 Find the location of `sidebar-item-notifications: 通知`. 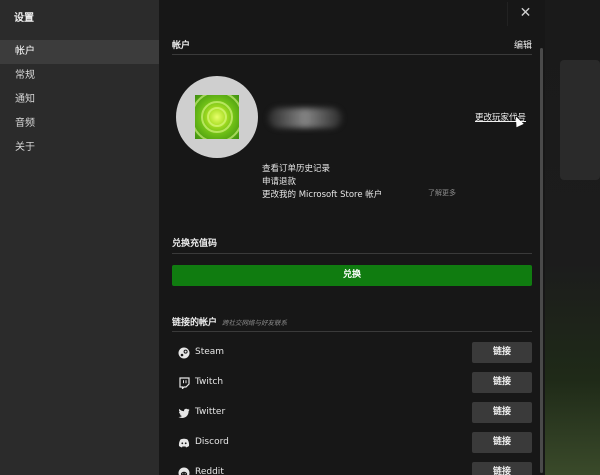

sidebar-item-notifications: 通知 is located at coordinates (79, 100).